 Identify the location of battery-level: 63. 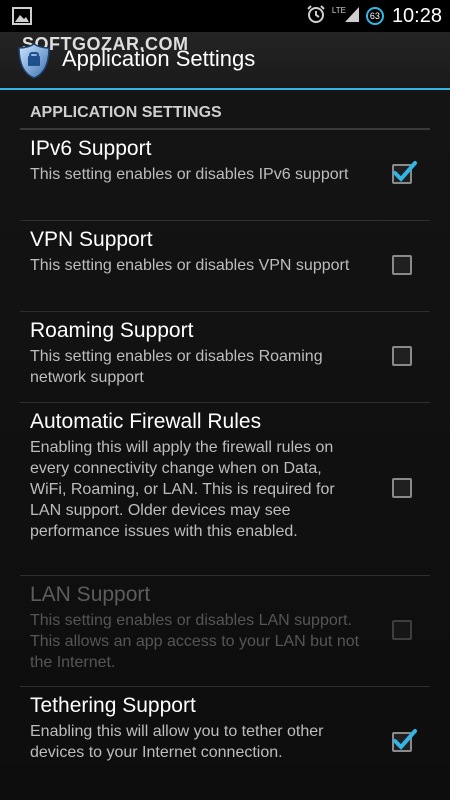
(374, 16).